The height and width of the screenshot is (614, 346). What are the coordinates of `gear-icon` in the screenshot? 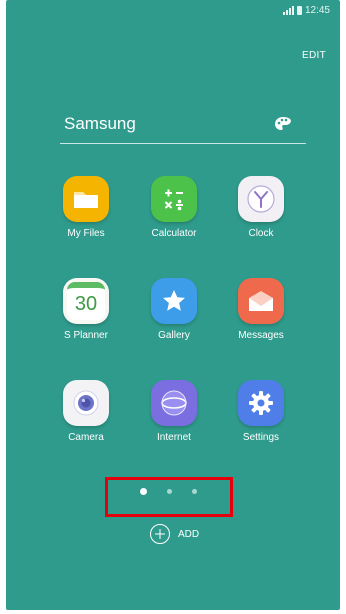 It's located at (261, 403).